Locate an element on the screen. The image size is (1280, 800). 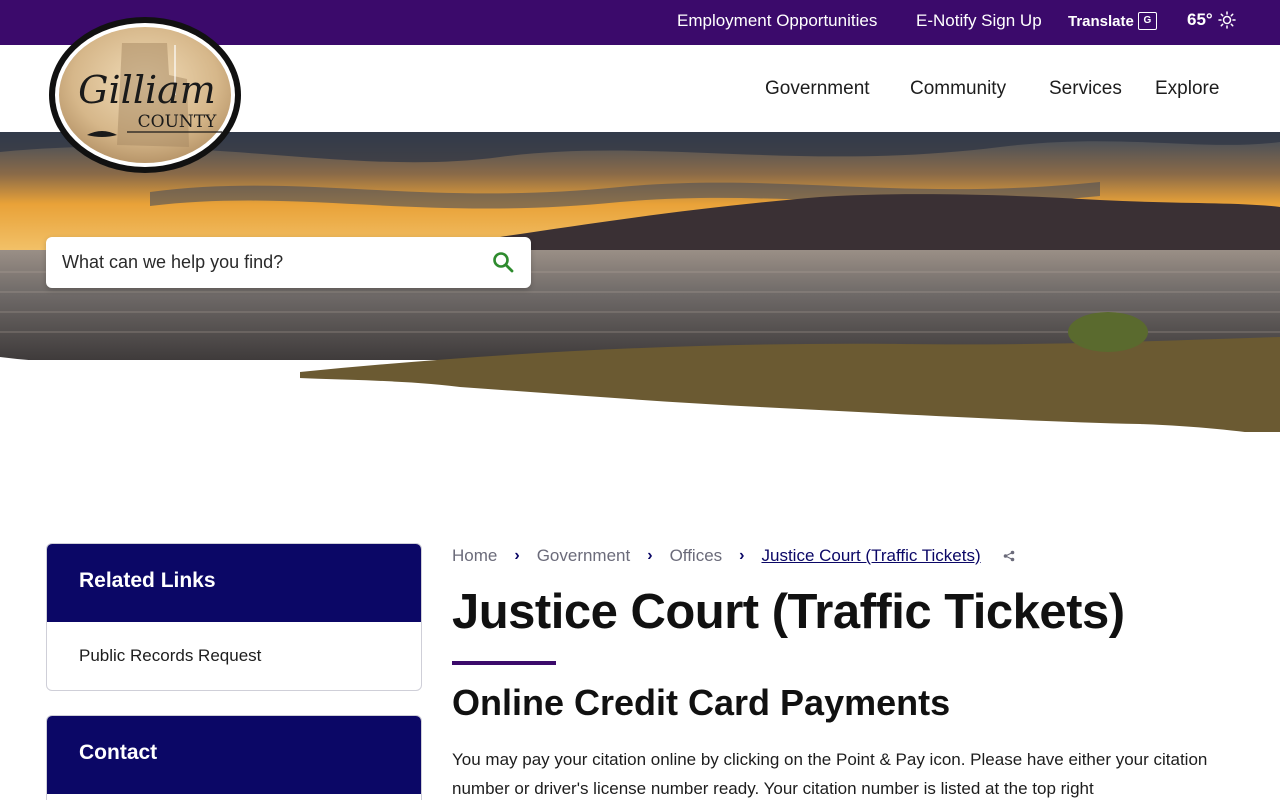
related-links-card: Related Links Public Records Request is located at coordinates (234, 617).